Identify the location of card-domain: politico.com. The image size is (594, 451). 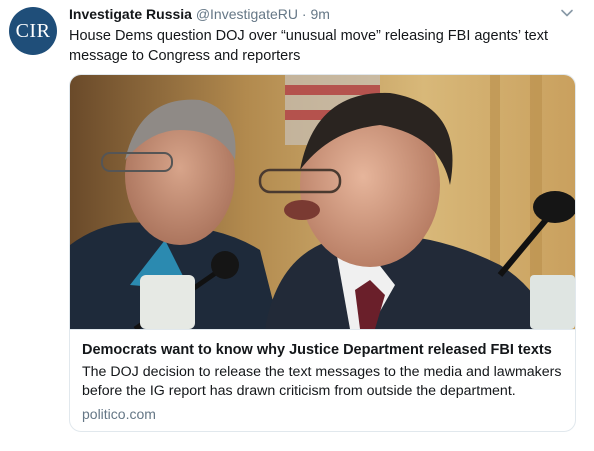
(119, 414).